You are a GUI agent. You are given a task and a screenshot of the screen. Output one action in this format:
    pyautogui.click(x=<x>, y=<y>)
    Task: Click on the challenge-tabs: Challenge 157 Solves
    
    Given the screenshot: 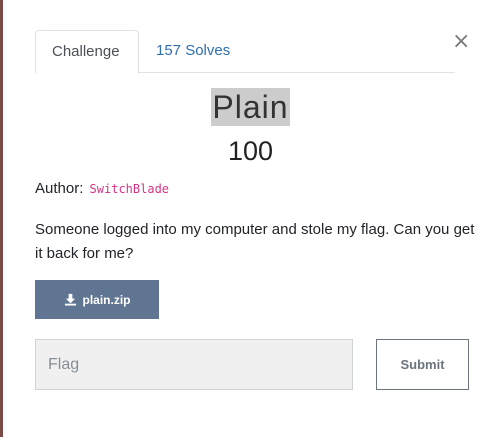 What is the action you would take?
    pyautogui.click(x=245, y=52)
    